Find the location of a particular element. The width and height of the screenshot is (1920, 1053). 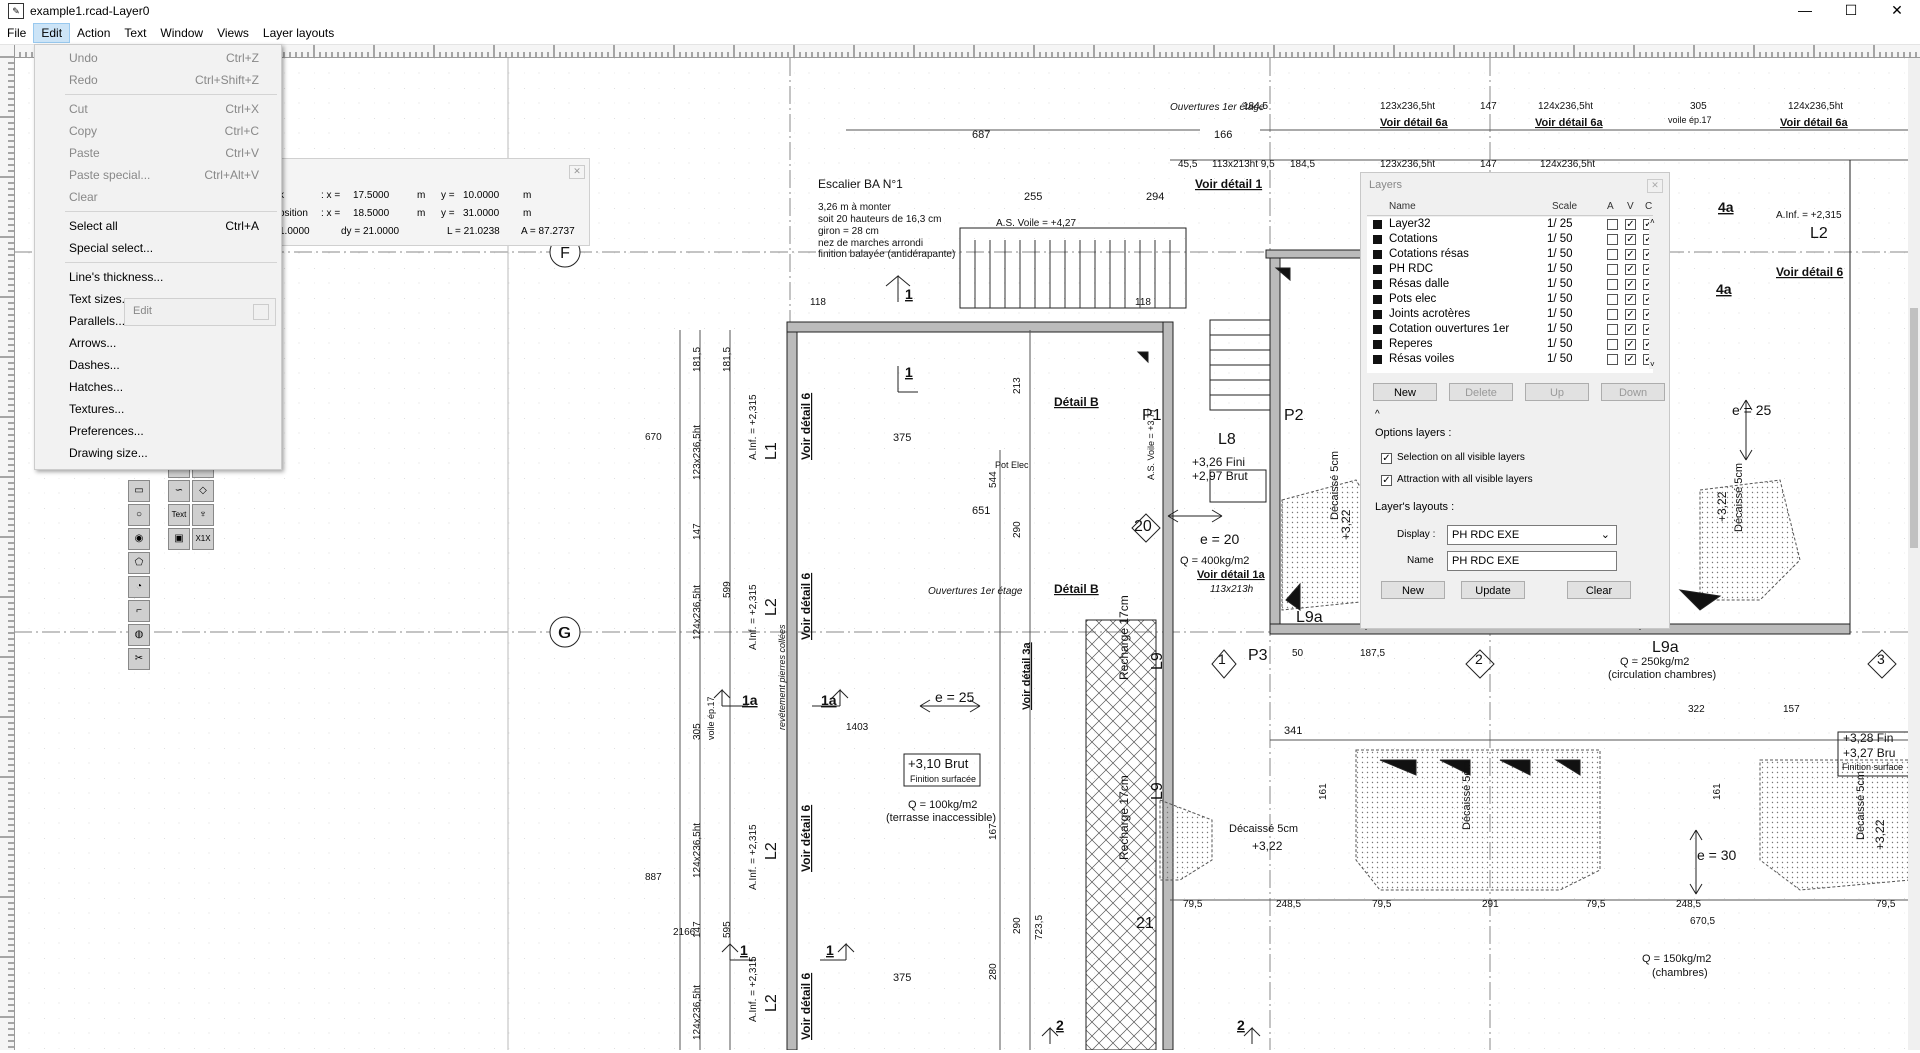

layout-new-button: New is located at coordinates (1413, 590).